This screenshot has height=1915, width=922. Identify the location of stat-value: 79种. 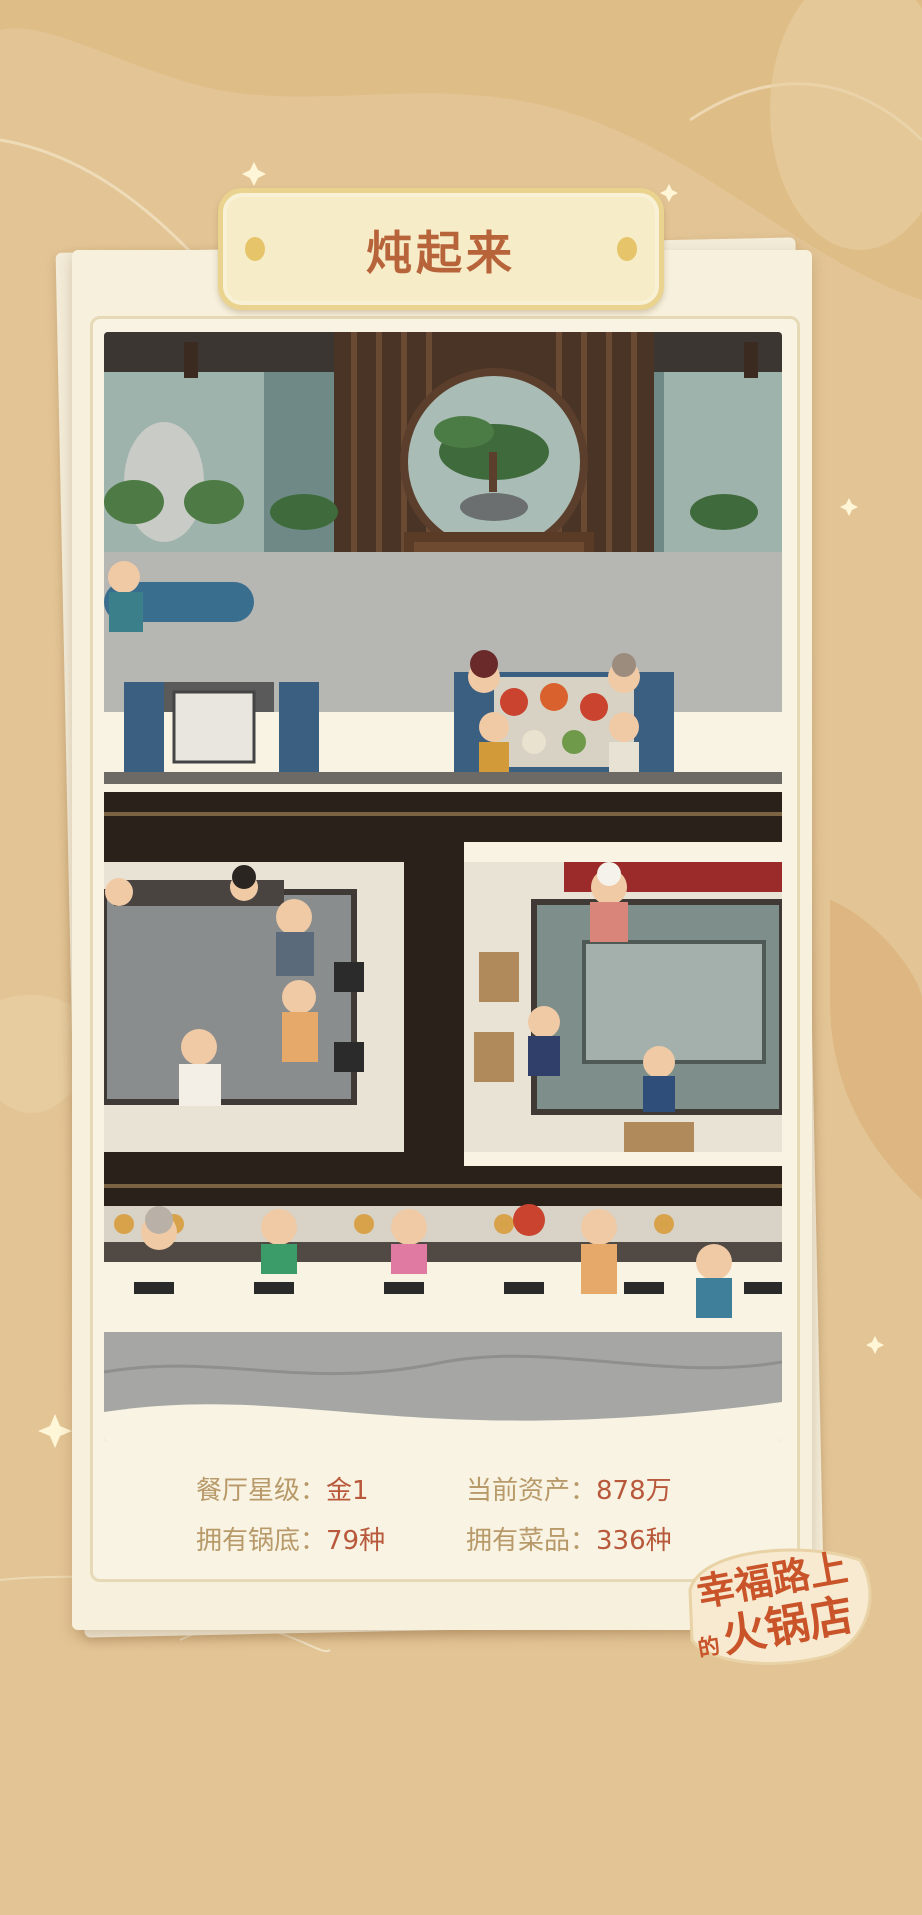
(356, 1541).